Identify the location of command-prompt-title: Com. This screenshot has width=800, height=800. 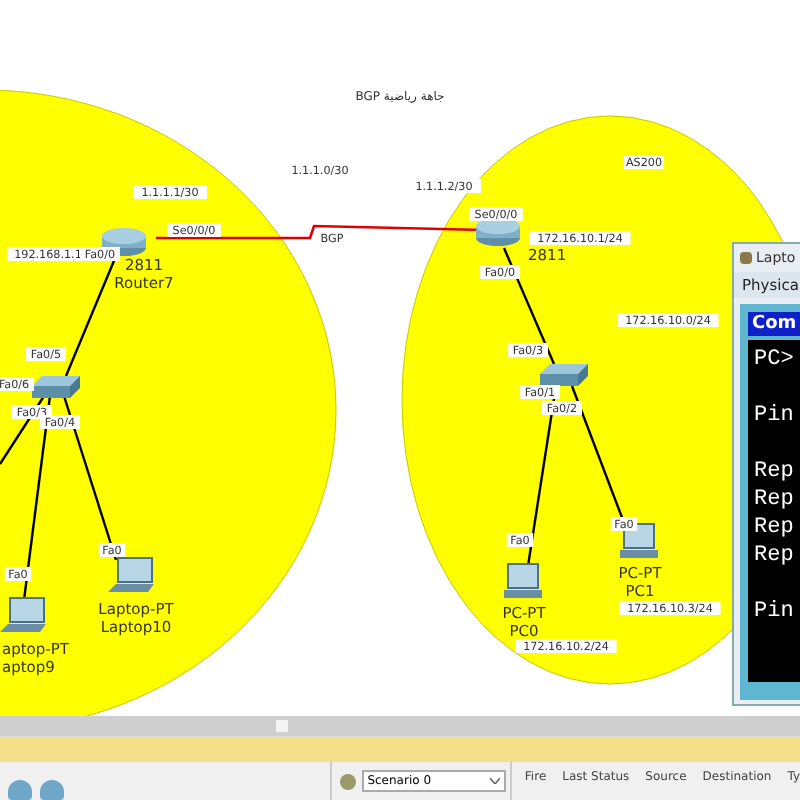
(774, 324).